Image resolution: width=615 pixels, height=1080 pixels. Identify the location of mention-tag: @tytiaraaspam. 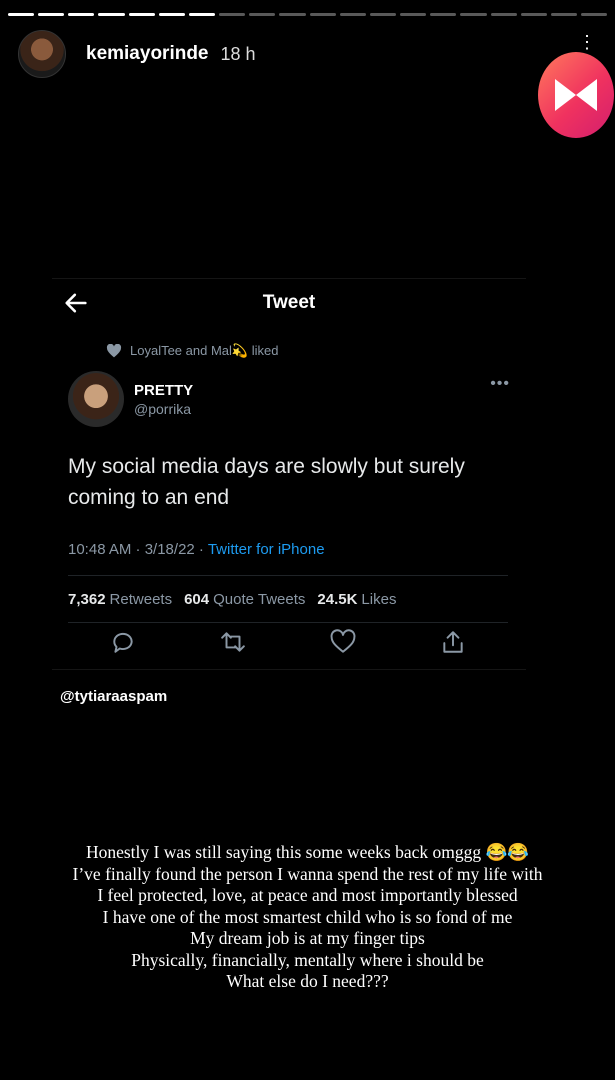
(113, 696).